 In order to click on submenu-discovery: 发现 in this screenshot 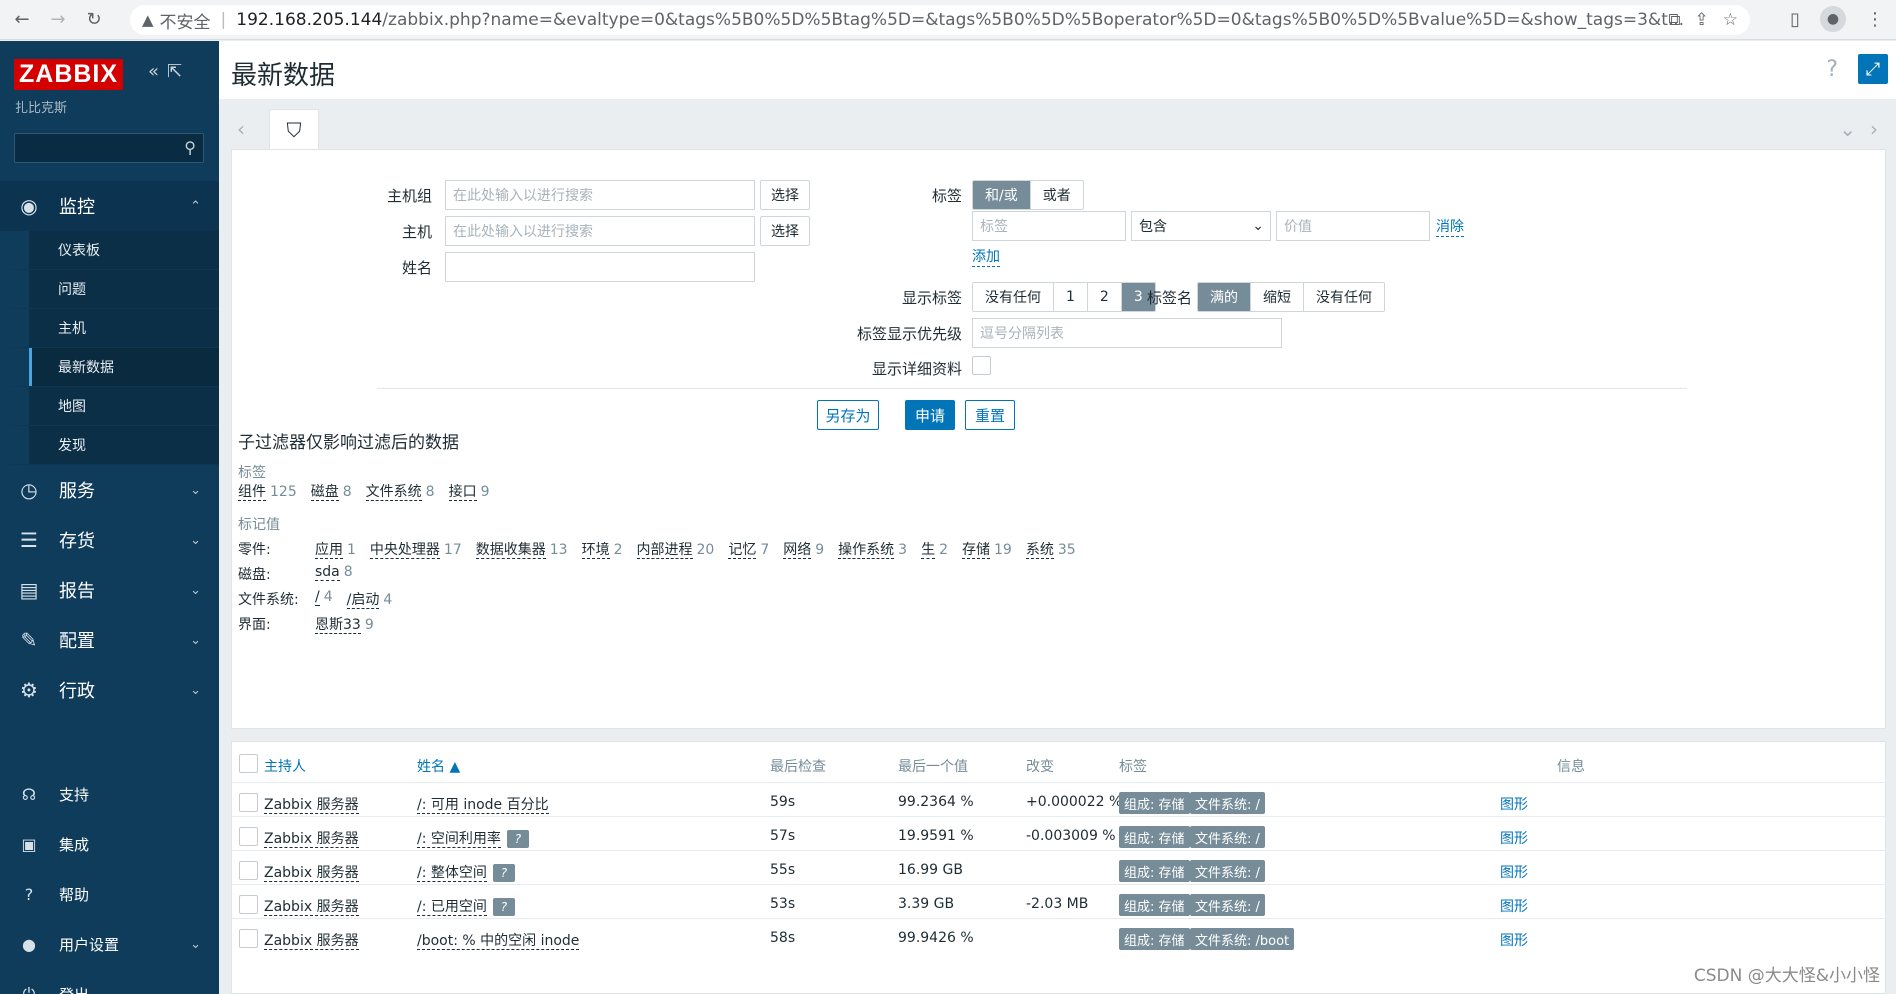, I will do `click(109, 445)`.